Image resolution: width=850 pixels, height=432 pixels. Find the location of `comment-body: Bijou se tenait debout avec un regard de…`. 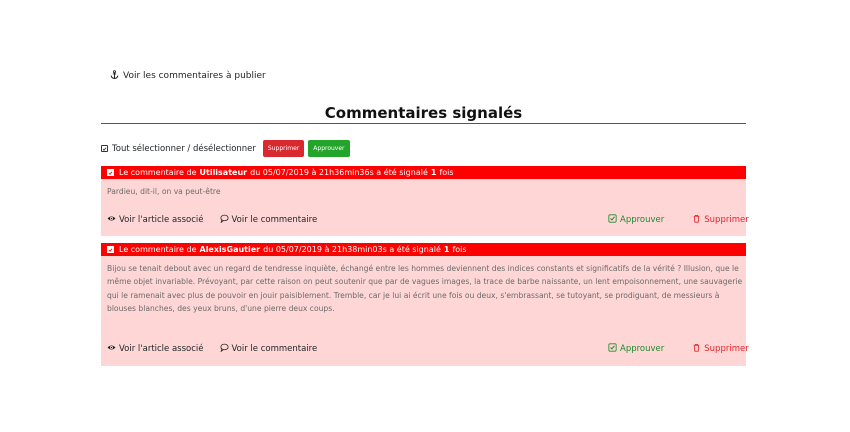

comment-body: Bijou se tenait debout avec un regard de… is located at coordinates (425, 289).